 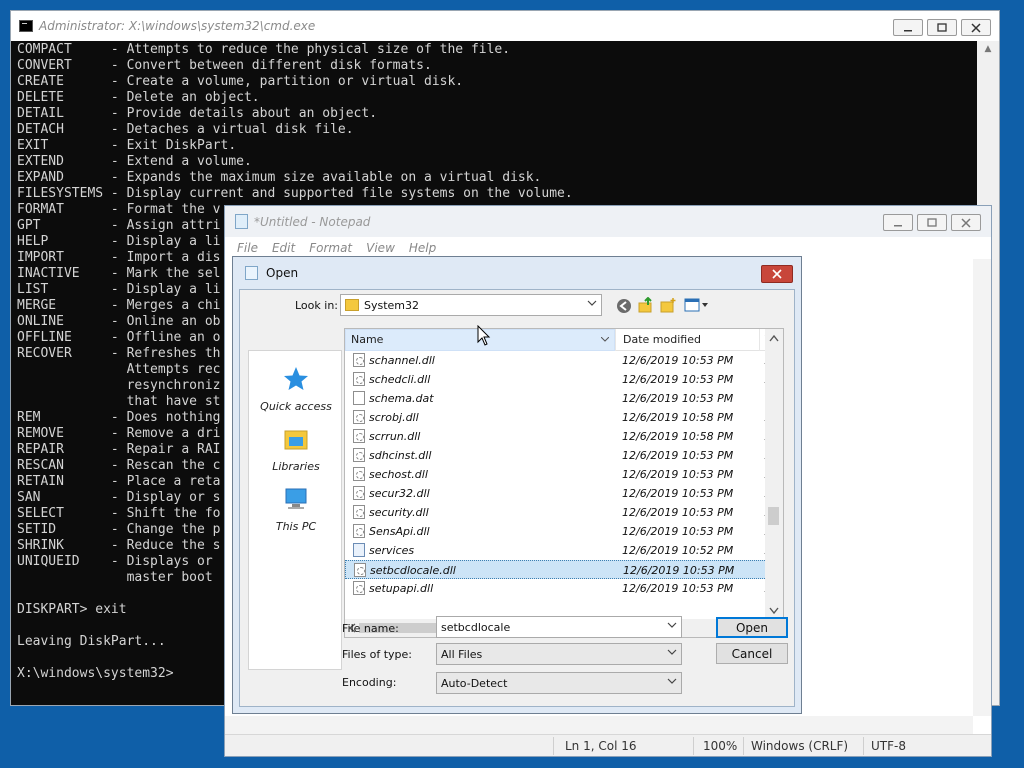 What do you see at coordinates (138, 97) in the screenshot?
I see `console-line: DELETE - Delete an object.` at bounding box center [138, 97].